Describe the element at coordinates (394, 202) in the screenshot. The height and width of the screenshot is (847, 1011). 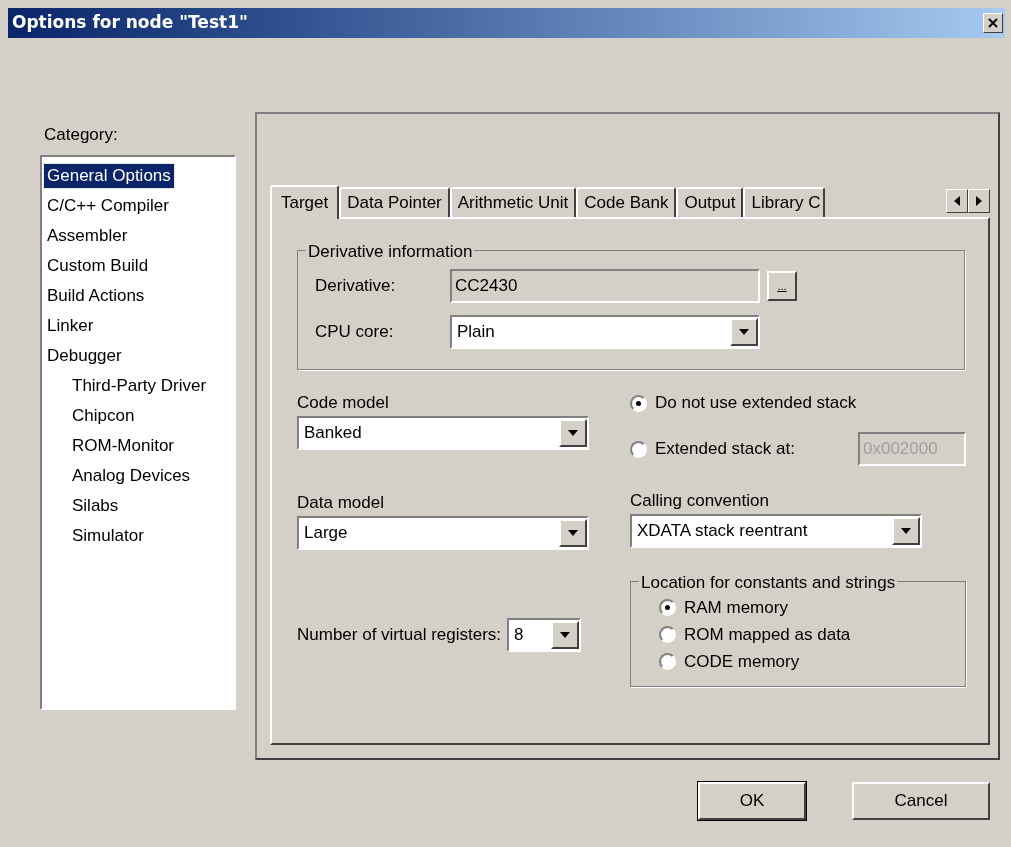
I see `tab: Data Pointer` at that location.